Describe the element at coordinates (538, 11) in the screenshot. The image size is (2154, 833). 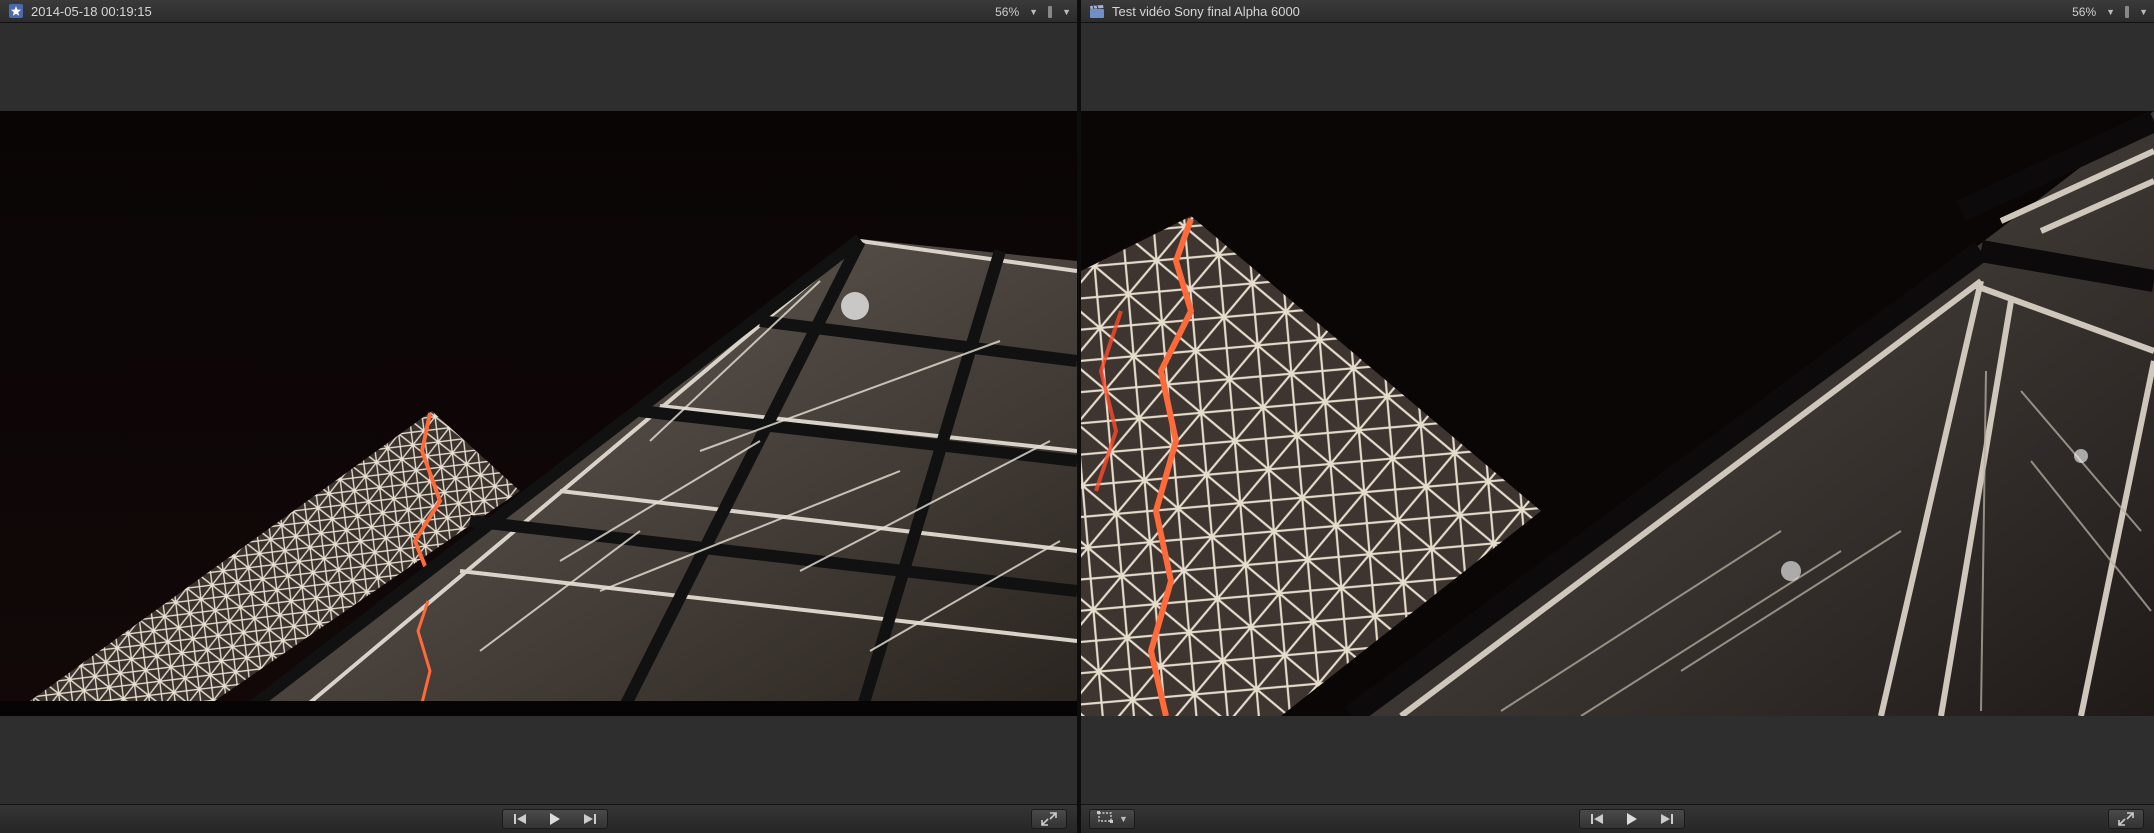
I see `event-viewer-titlebar: 2014-05-18 00:19:15 56% ▼ ▼` at that location.